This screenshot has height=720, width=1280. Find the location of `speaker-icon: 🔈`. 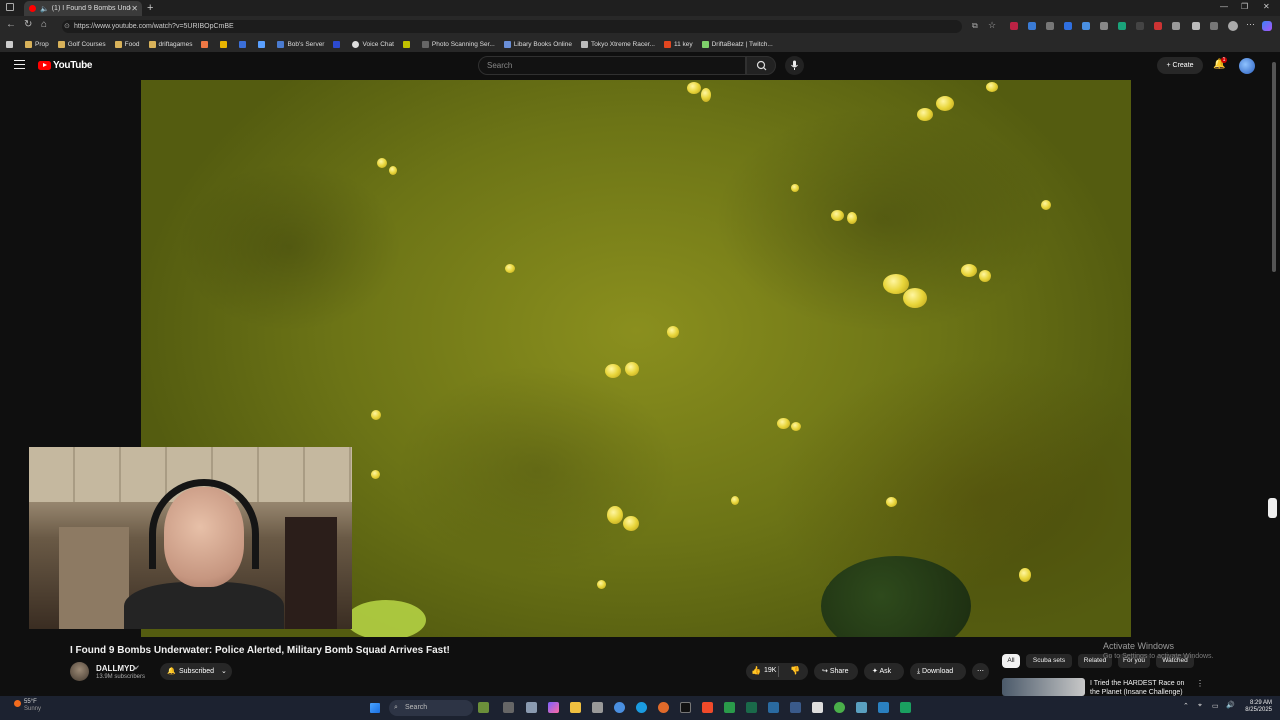

speaker-icon: 🔈 is located at coordinates (44, 9).